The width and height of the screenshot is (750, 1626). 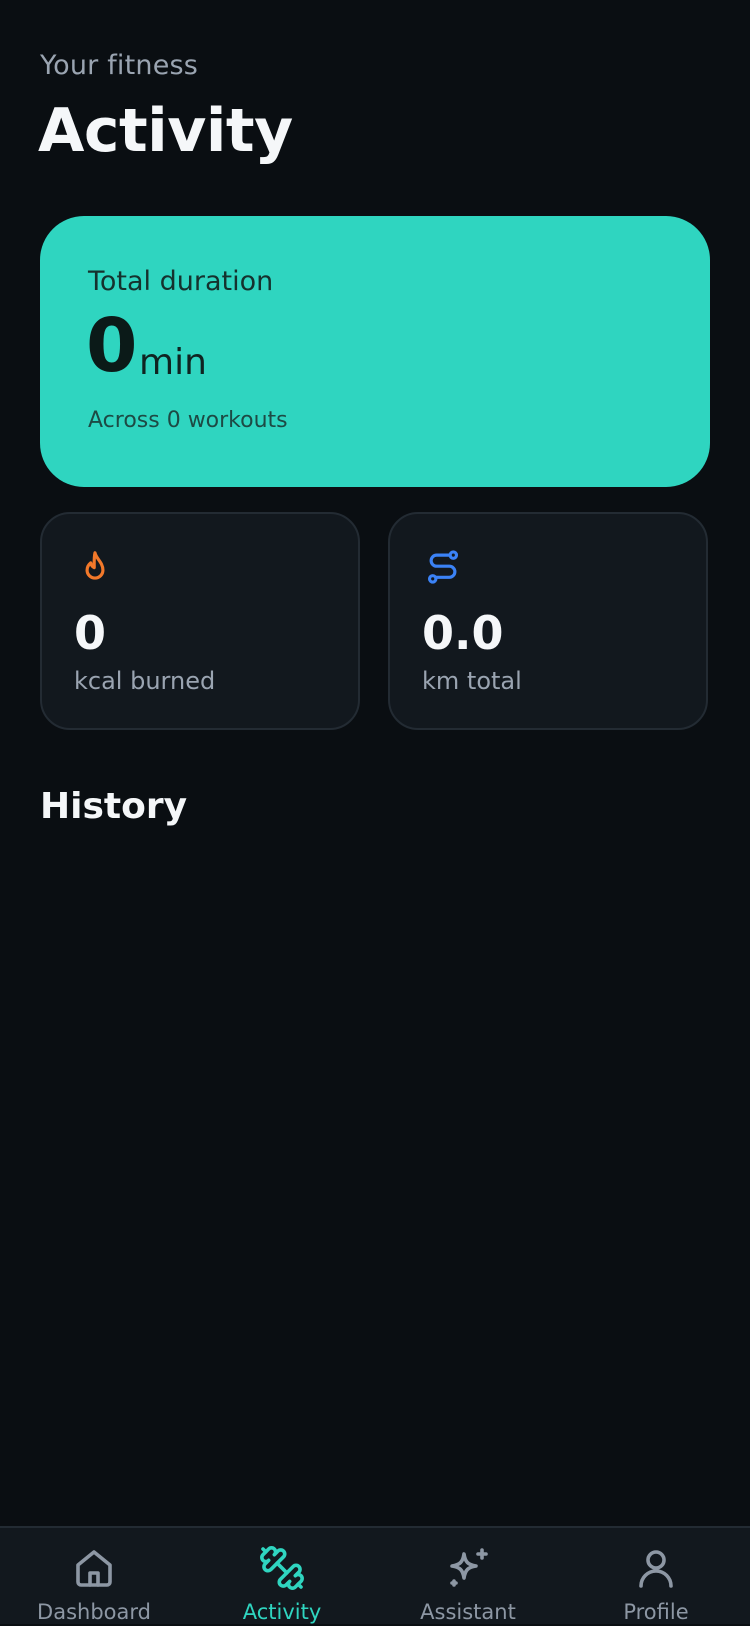 I want to click on page-title: Activity, so click(x=165, y=131).